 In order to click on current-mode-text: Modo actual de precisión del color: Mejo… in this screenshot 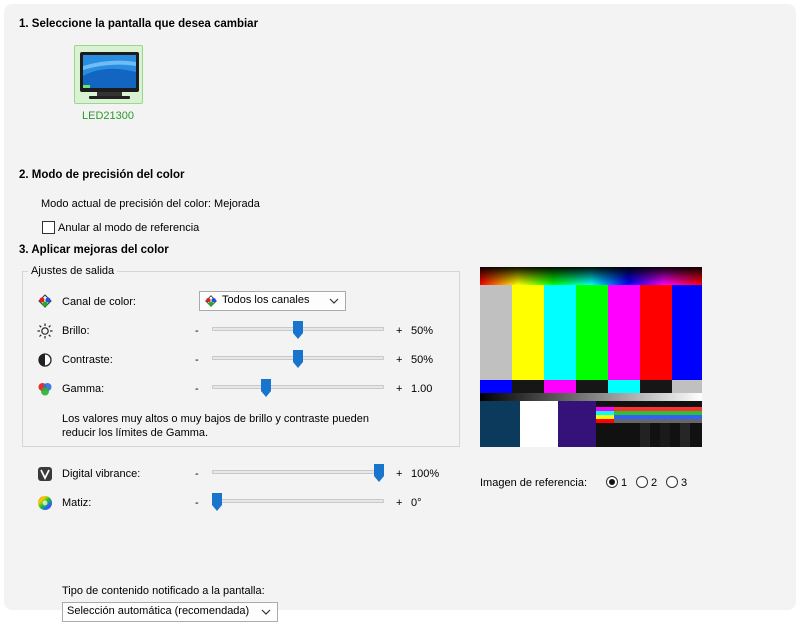, I will do `click(150, 204)`.